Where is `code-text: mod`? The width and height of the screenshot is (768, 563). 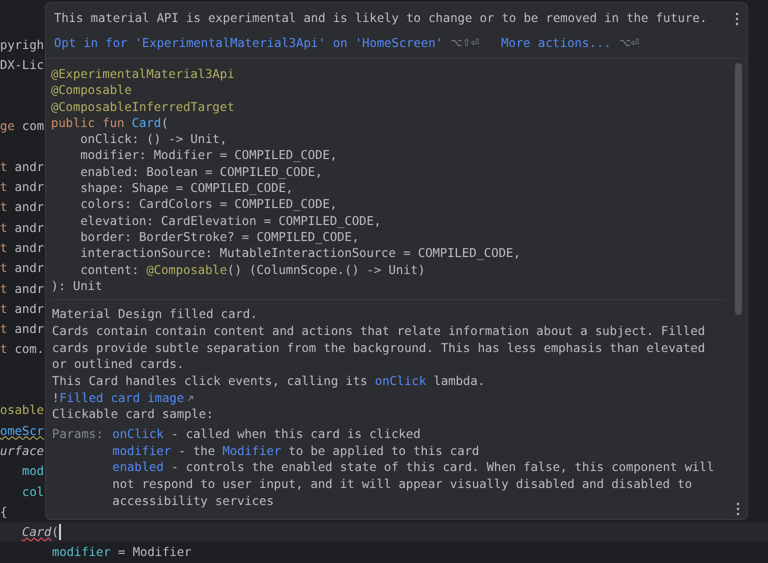 code-text: mod is located at coordinates (32, 471).